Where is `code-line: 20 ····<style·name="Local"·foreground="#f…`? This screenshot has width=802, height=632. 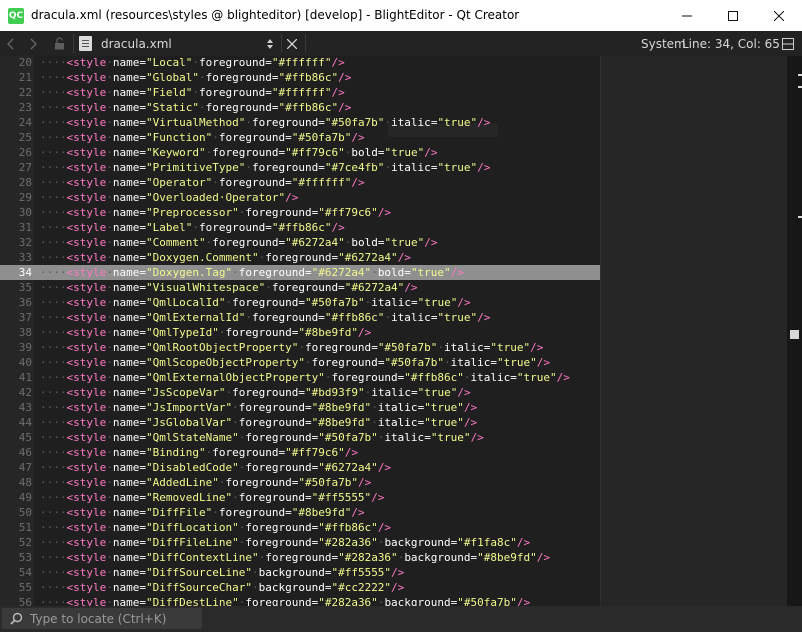 code-line: 20 ····<style·name="Local"·foreground="#f… is located at coordinates (300, 63).